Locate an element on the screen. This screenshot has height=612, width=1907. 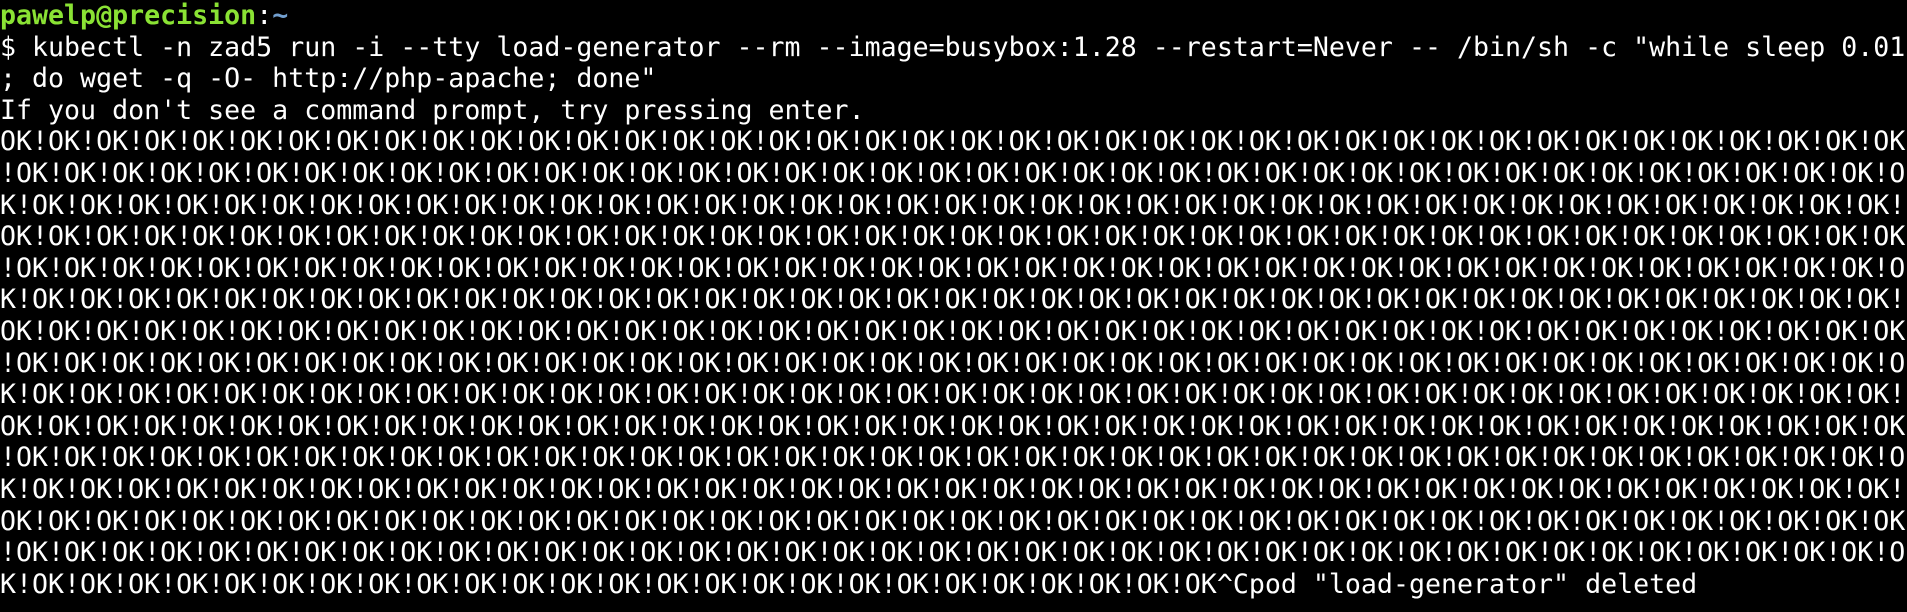
prompt-user-host: pawelp@precision is located at coordinates (128, 15).